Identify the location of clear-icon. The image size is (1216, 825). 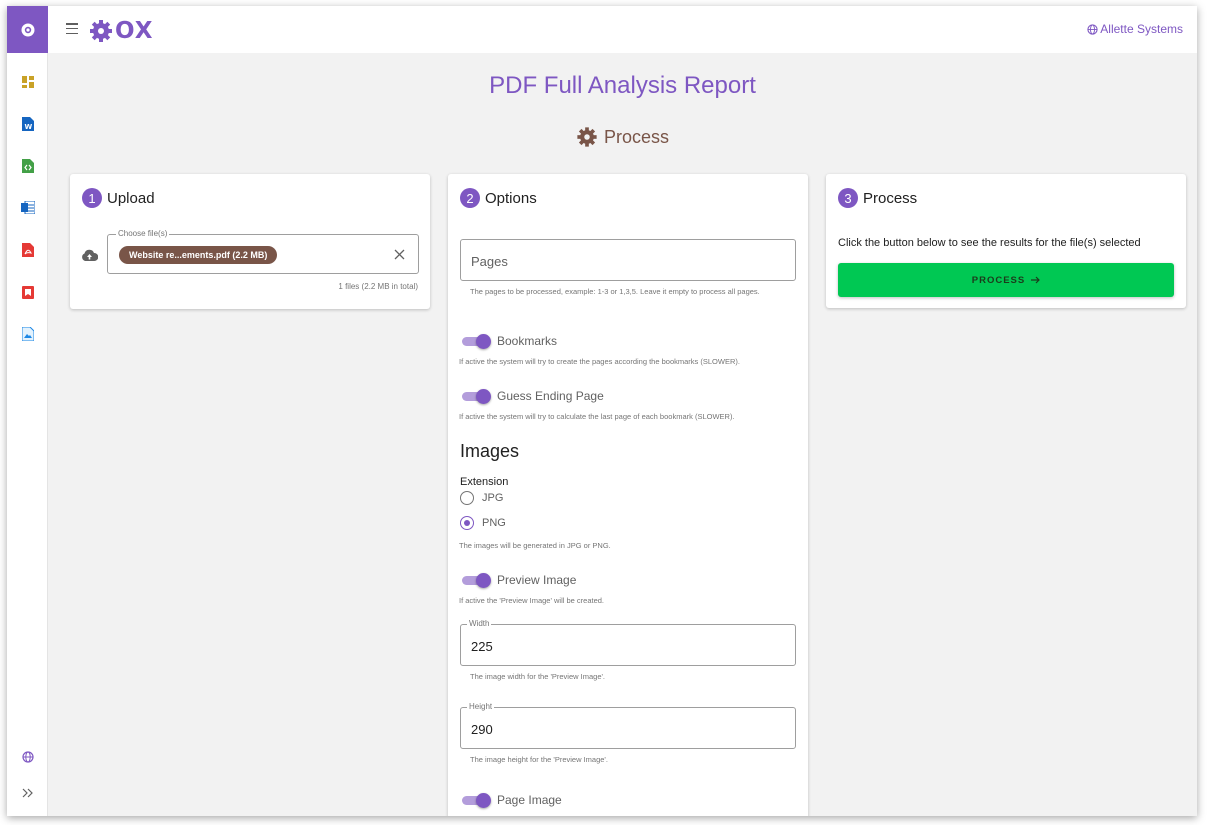
(399, 254).